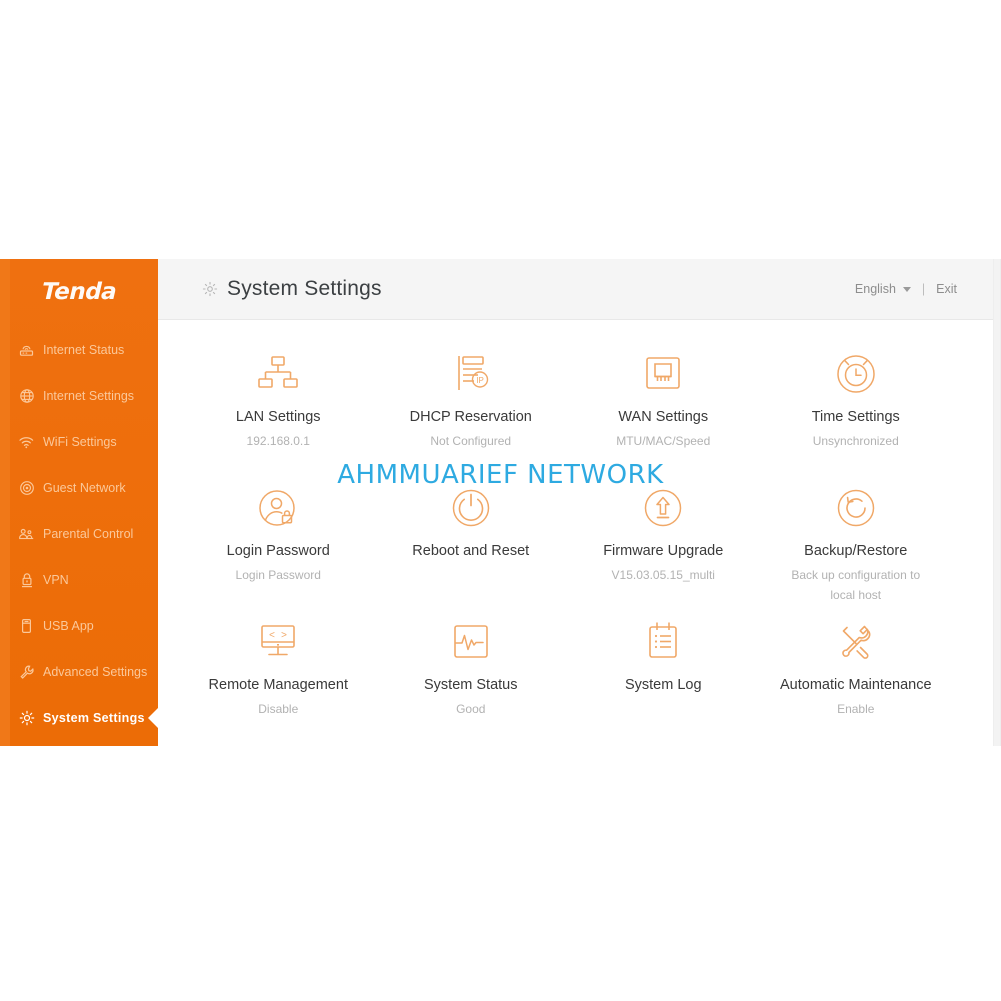  Describe the element at coordinates (89, 396) in the screenshot. I see `sidebar-item-label: Internet Settings` at that location.